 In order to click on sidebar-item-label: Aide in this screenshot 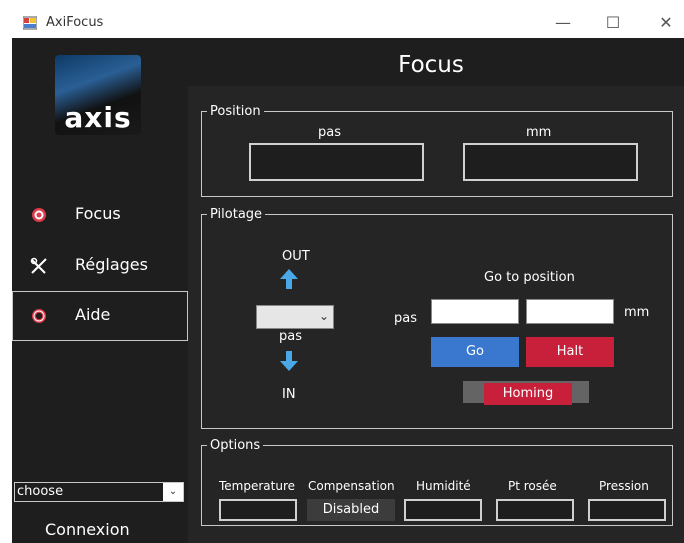, I will do `click(93, 314)`.